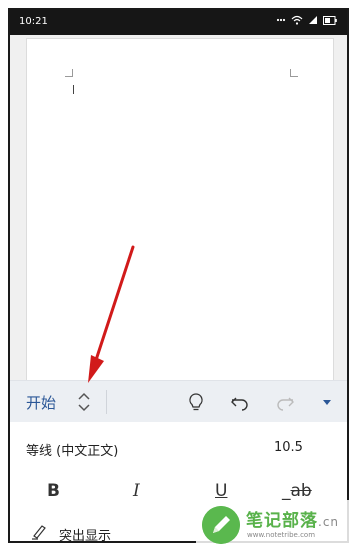  What do you see at coordinates (53, 491) in the screenshot?
I see `bold-button: B` at bounding box center [53, 491].